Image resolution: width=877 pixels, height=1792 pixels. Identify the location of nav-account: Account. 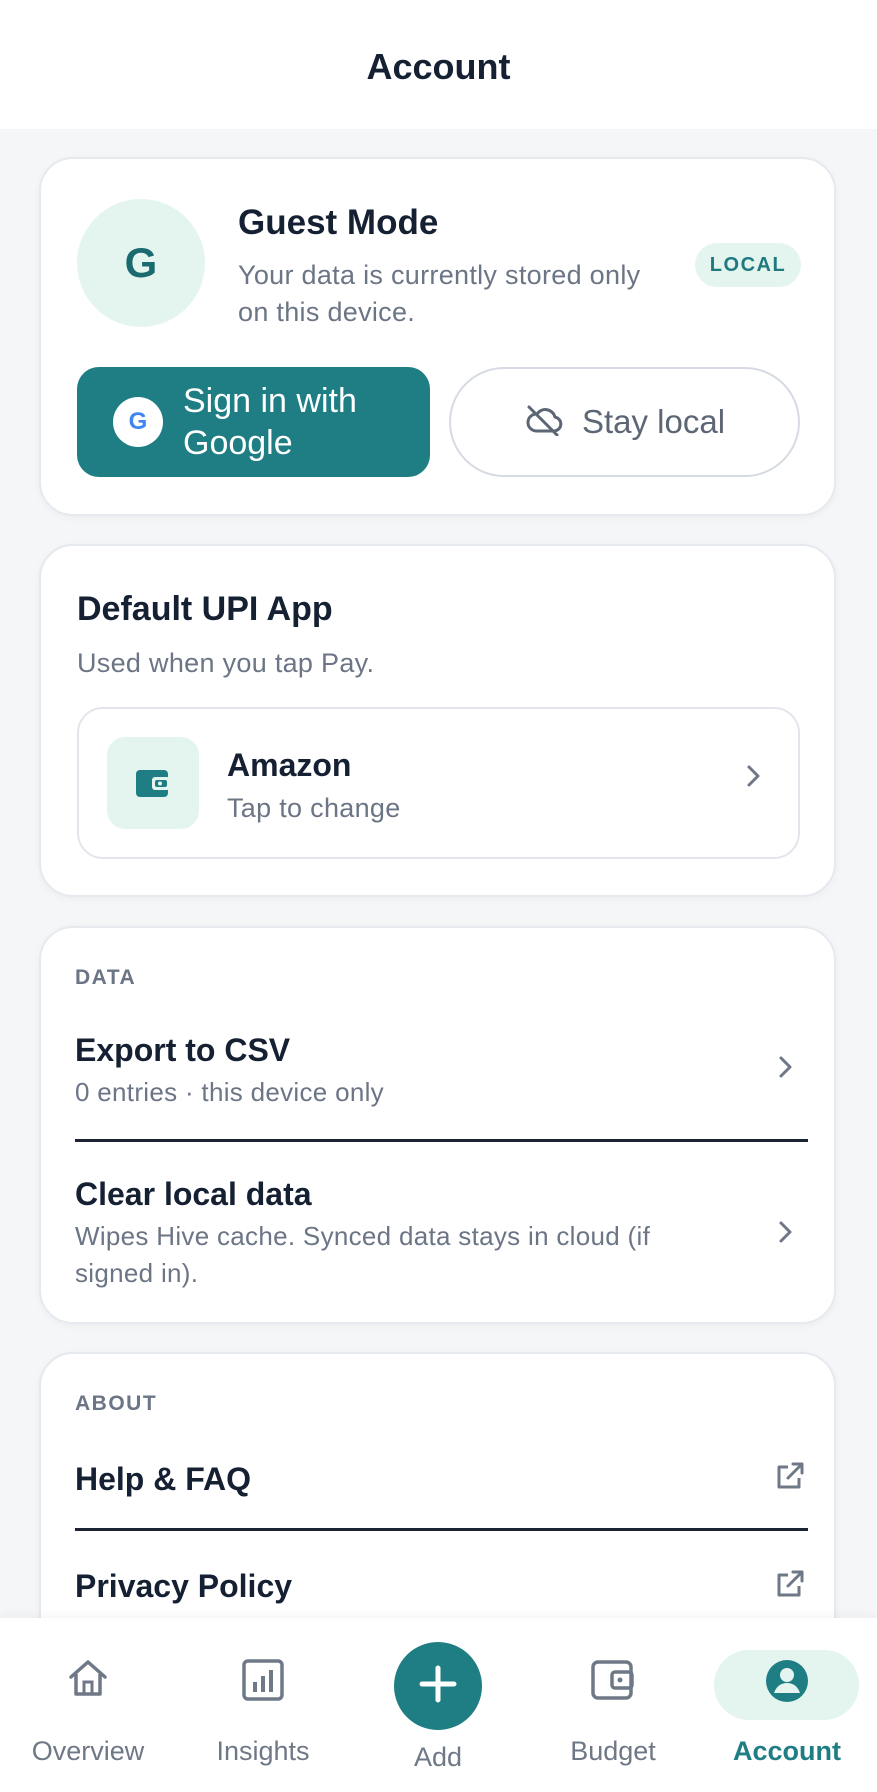
(787, 1705).